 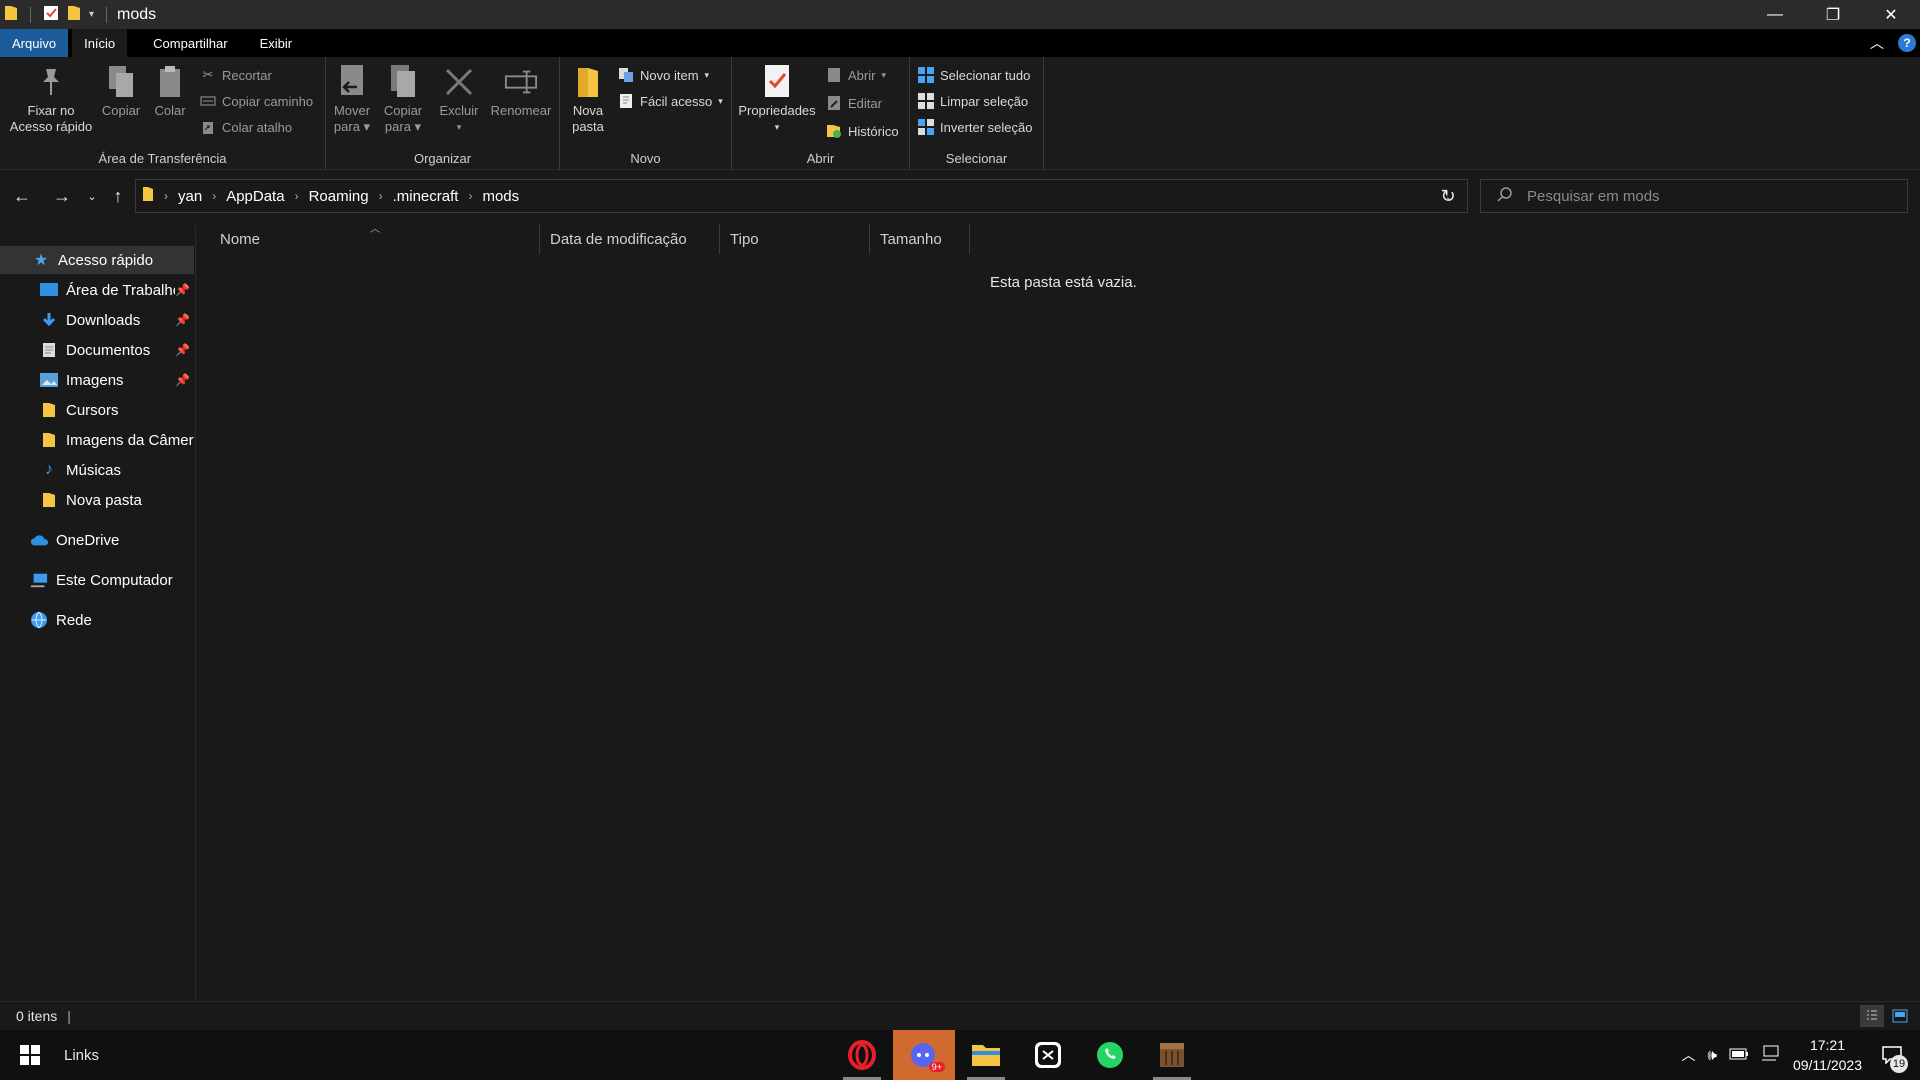 I want to click on nav-camera-roll: Imagens da Câmera, so click(x=97, y=440).